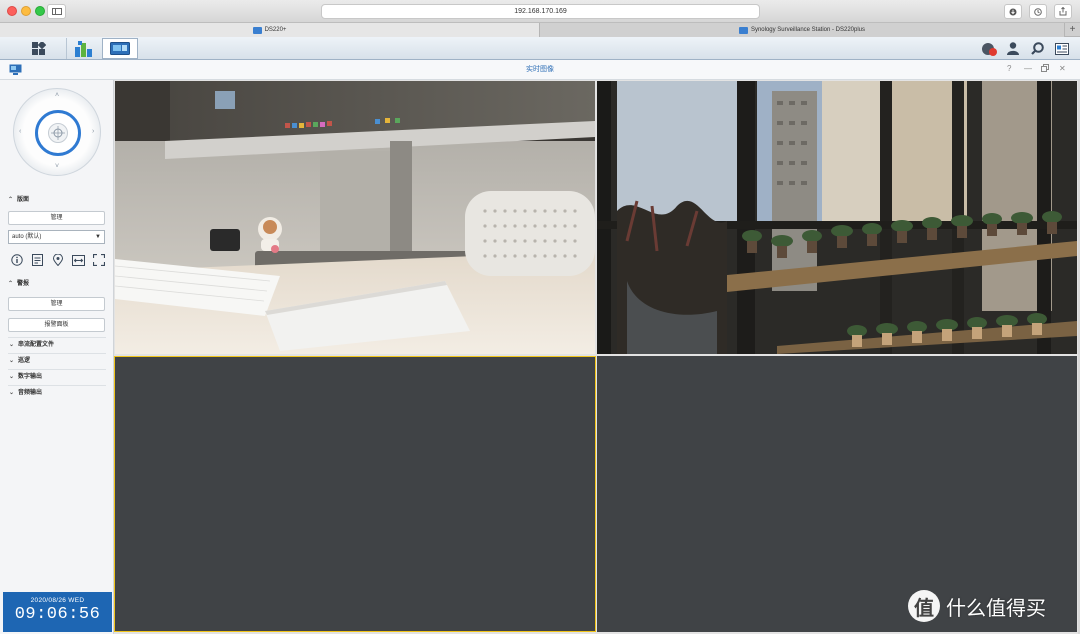 Image resolution: width=1080 pixels, height=634 pixels. I want to click on user-icon, so click(1013, 48).